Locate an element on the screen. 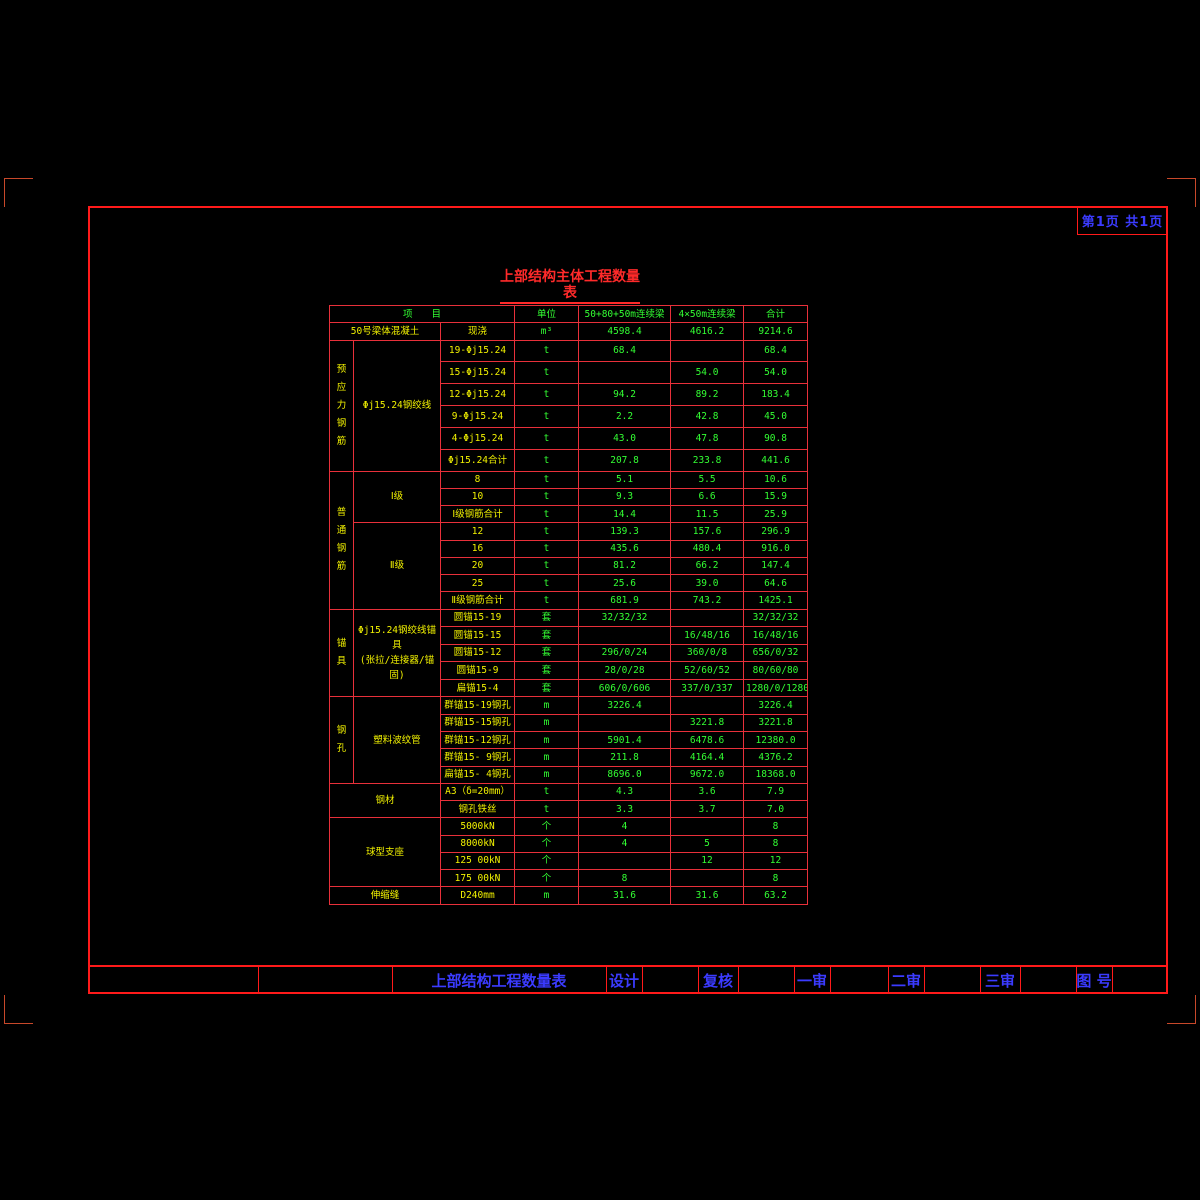 This screenshot has width=1200, height=1200. anchor-0-unit: 套 is located at coordinates (547, 618).